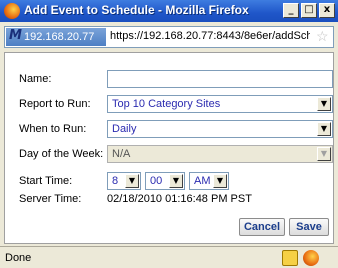 The width and height of the screenshot is (338, 268). What do you see at coordinates (202, 181) in the screenshot?
I see `start-ampm-value: AM` at bounding box center [202, 181].